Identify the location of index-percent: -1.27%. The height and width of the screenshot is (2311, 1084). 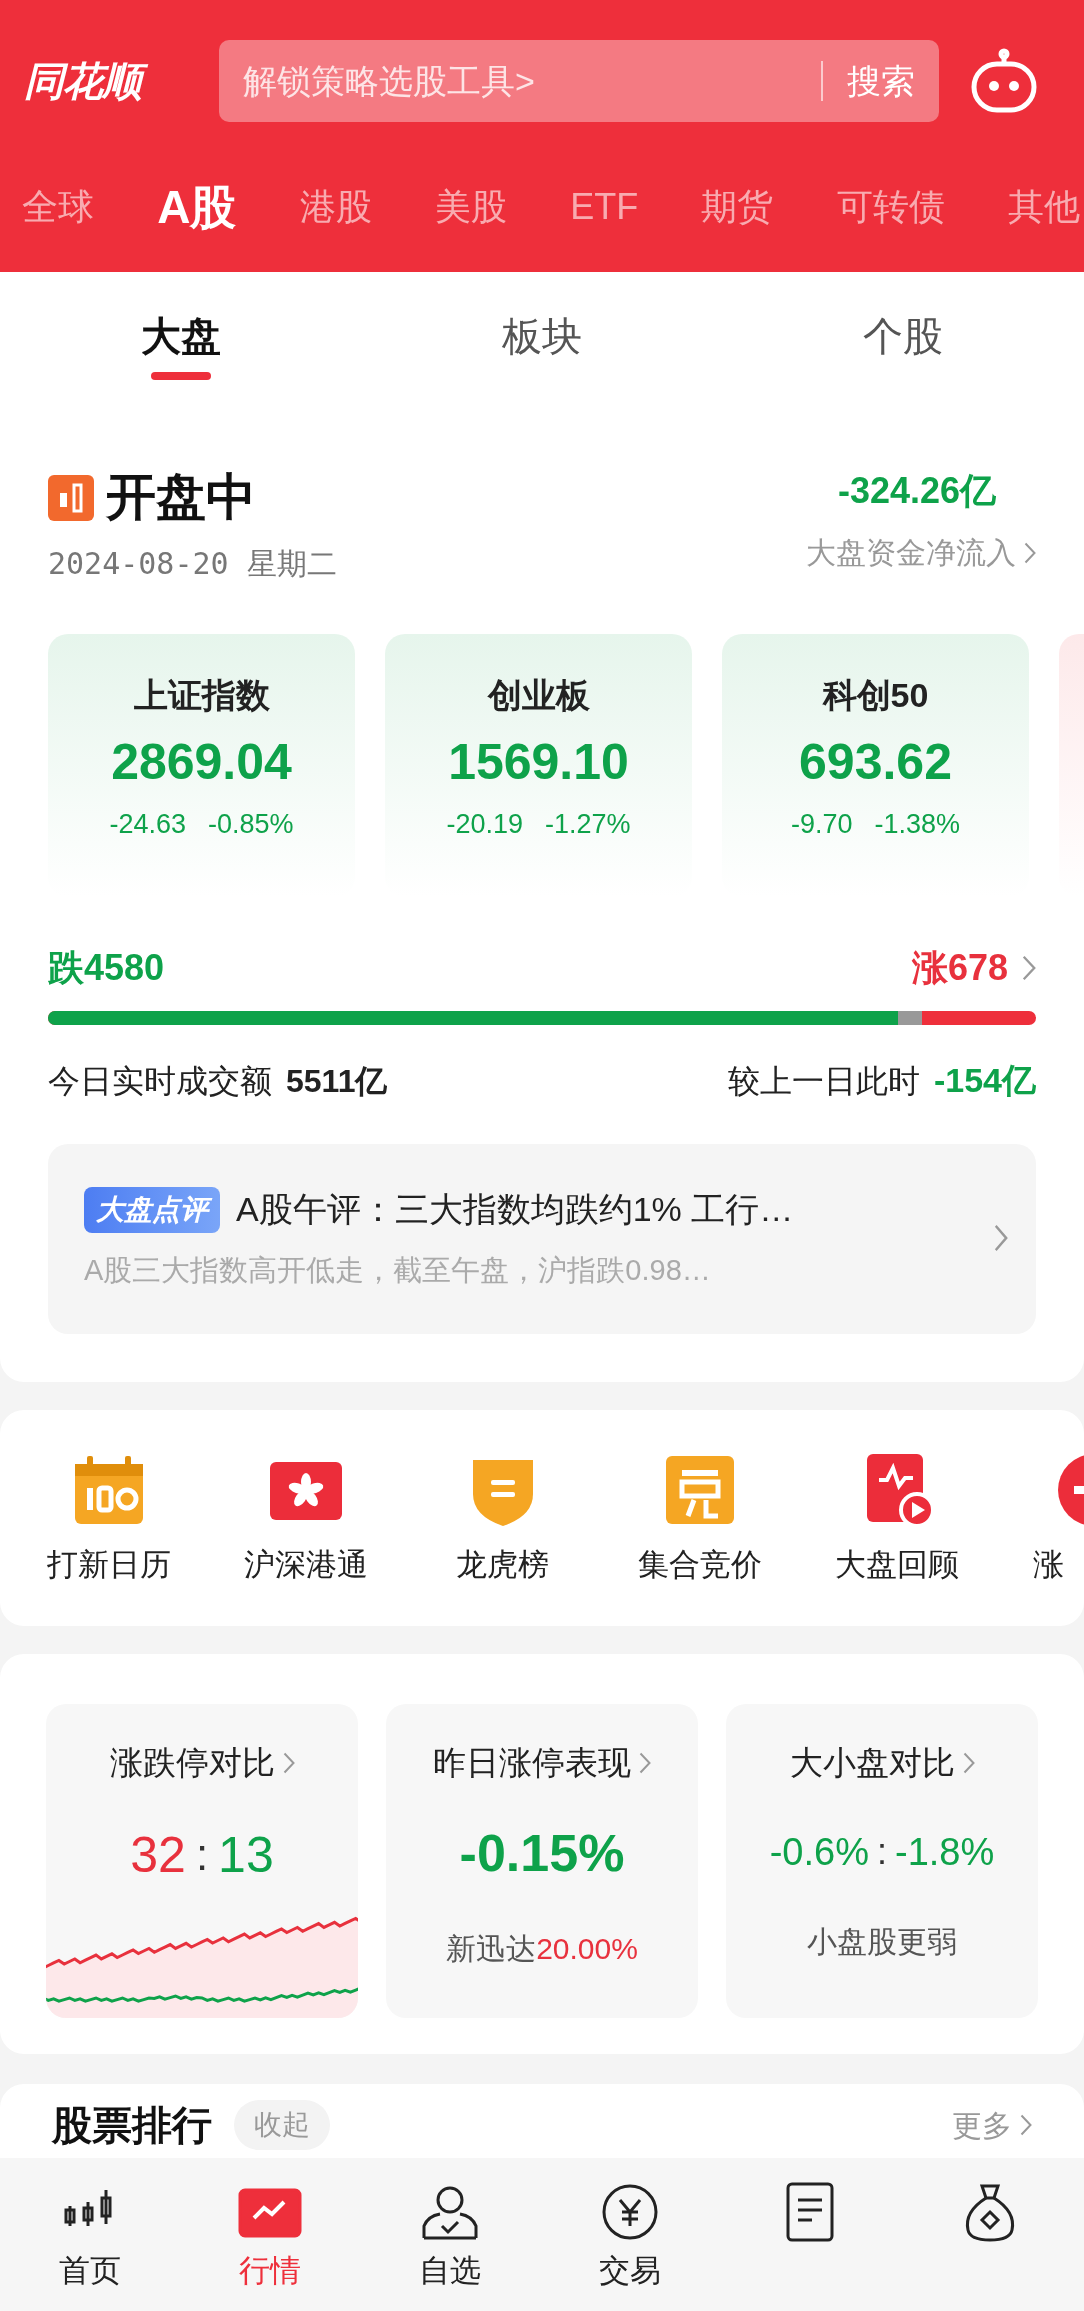
(588, 824).